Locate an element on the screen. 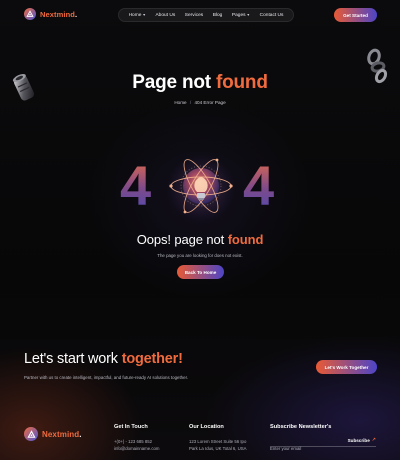  lets-work-together-button: Let's Work Together is located at coordinates (346, 367).